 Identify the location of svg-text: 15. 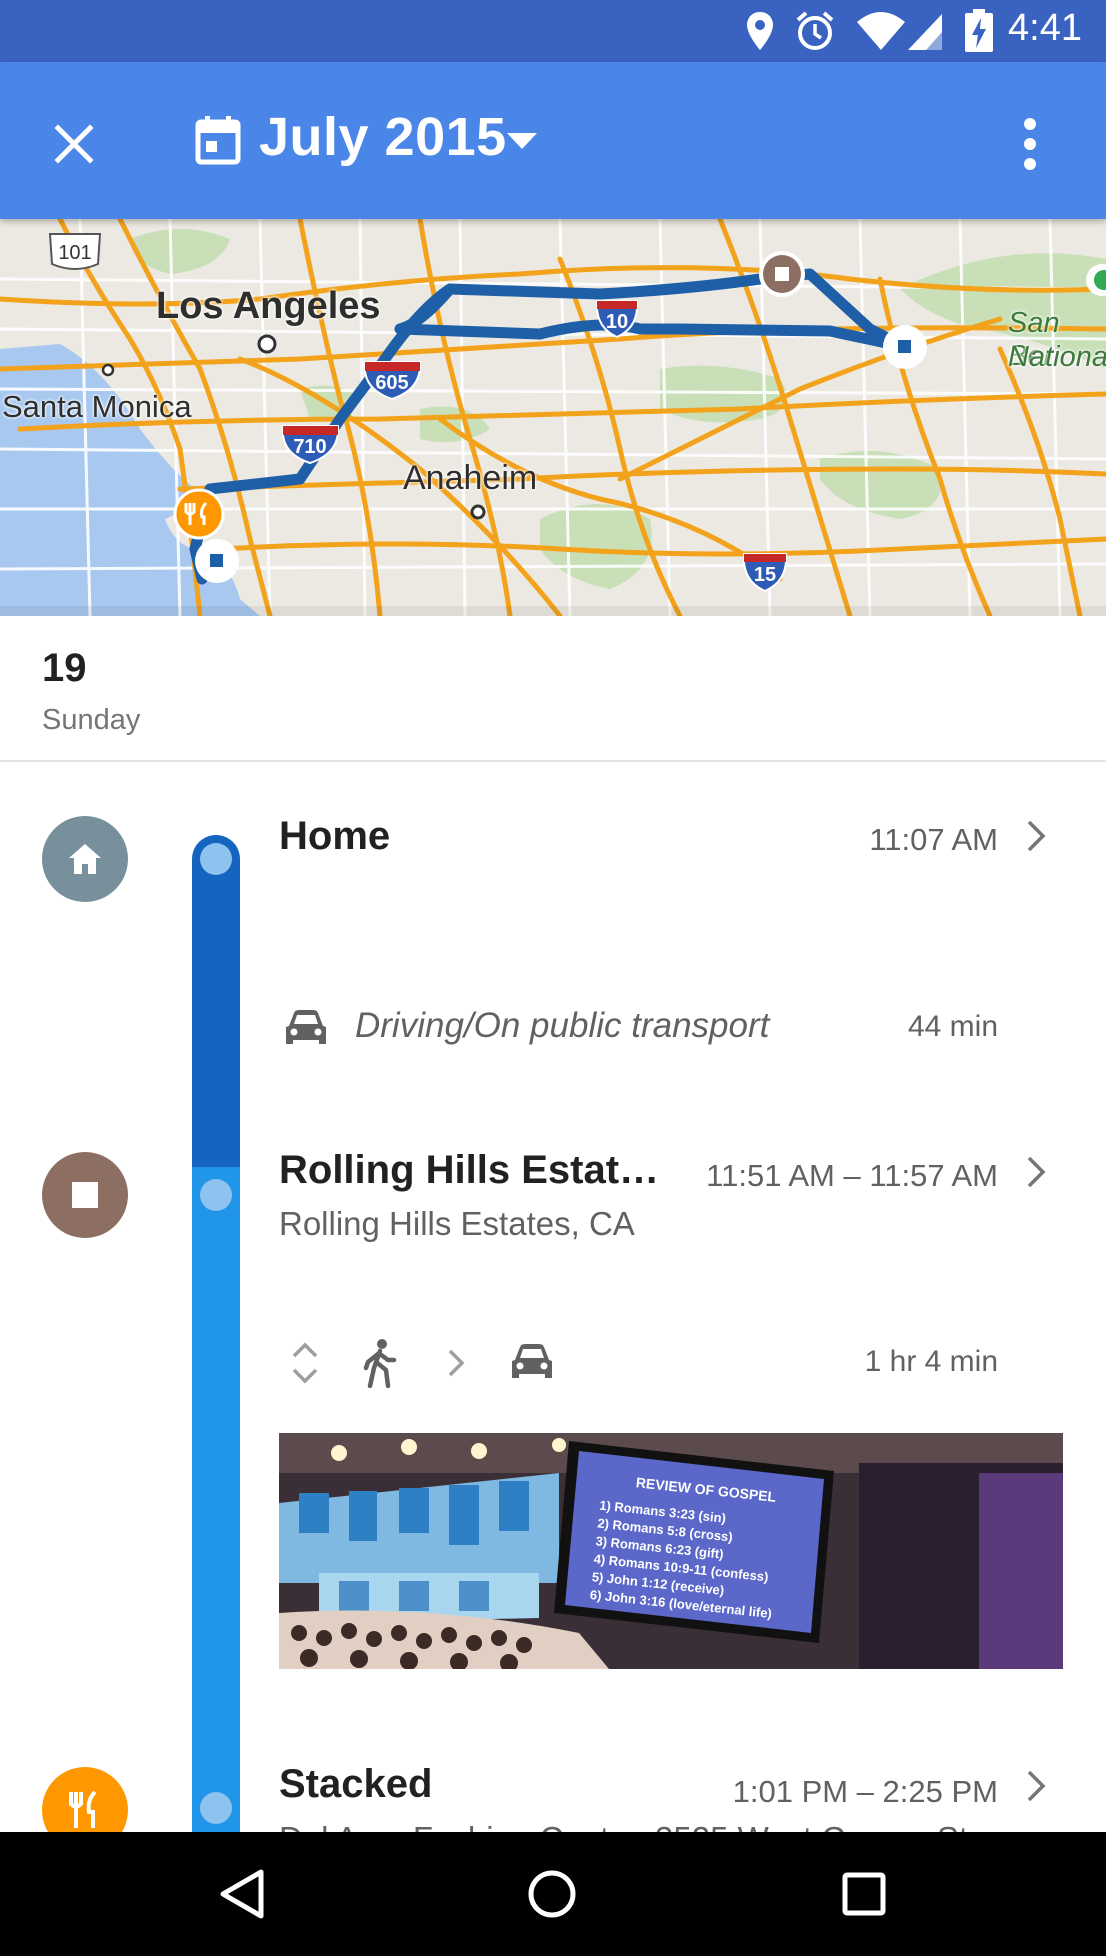
(765, 575).